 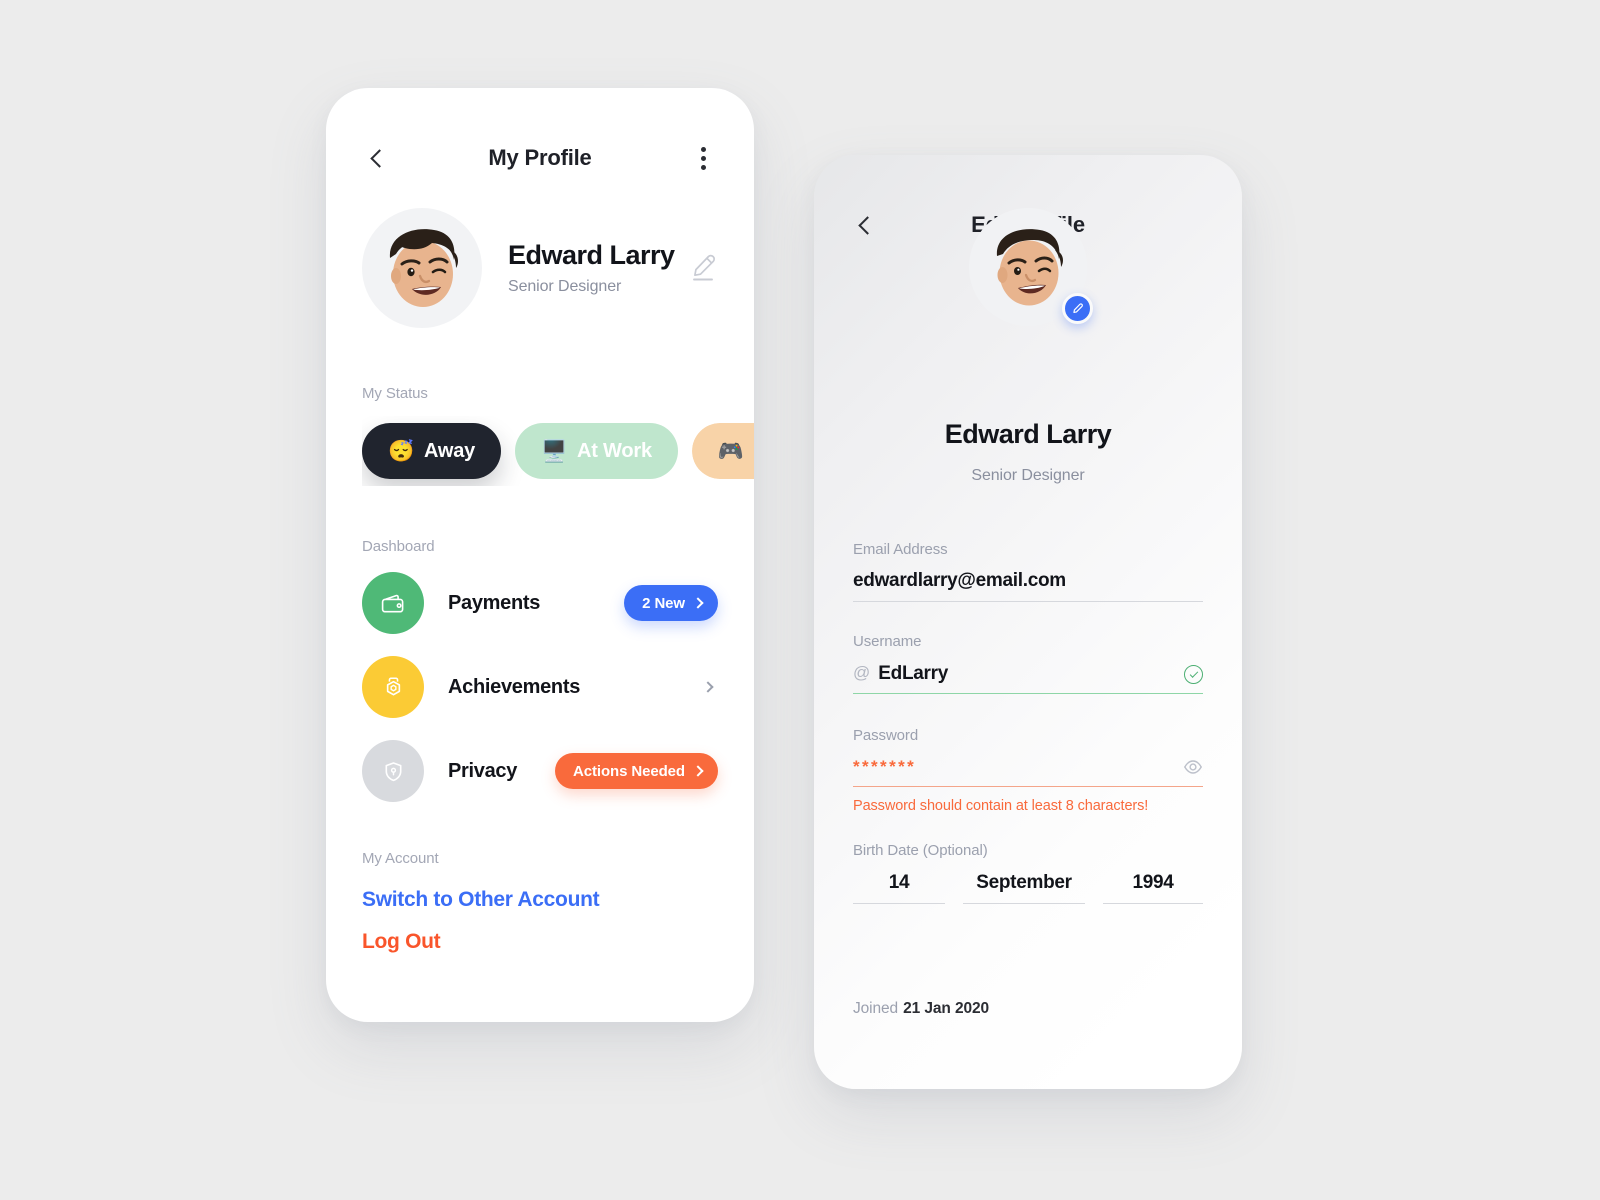 What do you see at coordinates (614, 450) in the screenshot?
I see `status-pill-label: At Work` at bounding box center [614, 450].